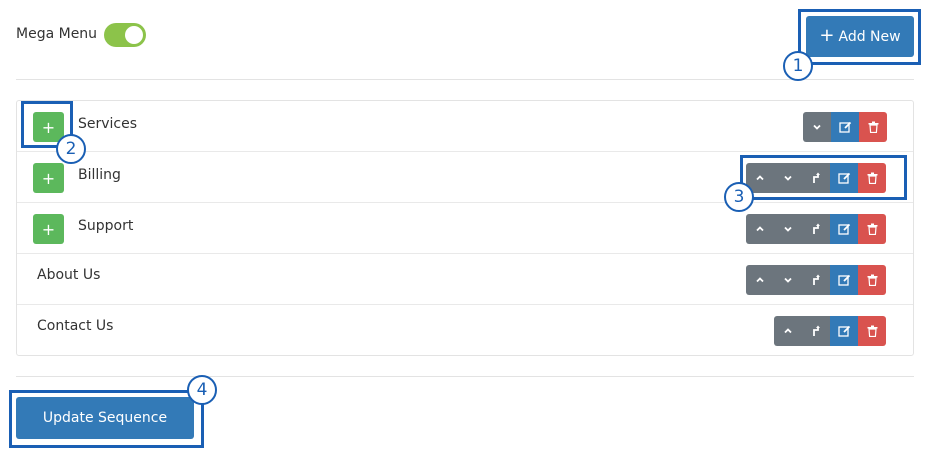 The height and width of the screenshot is (455, 929). I want to click on menu-item-label: Contact Us, so click(75, 326).